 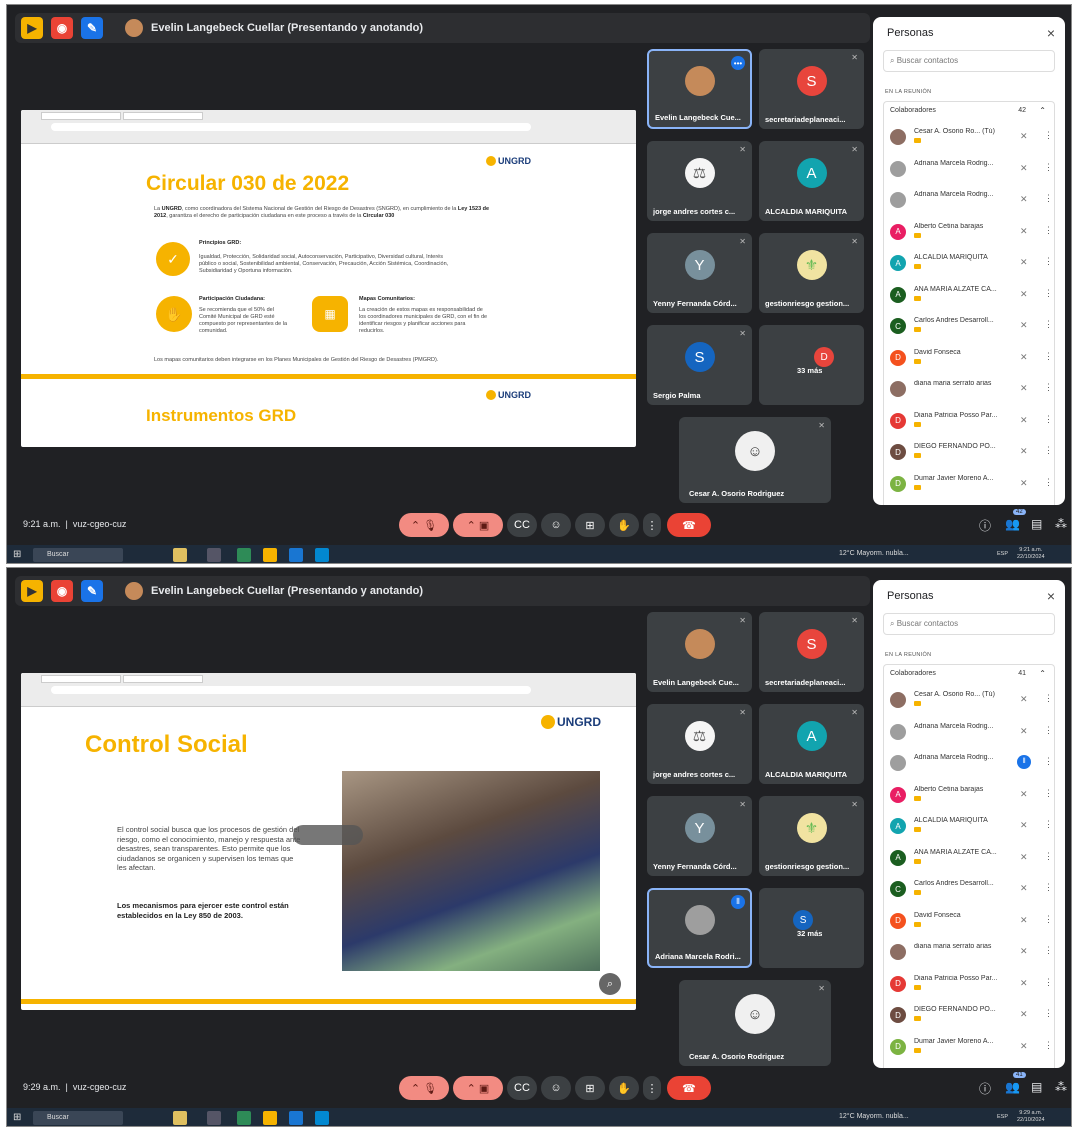 What do you see at coordinates (1031, 554) in the screenshot?
I see `clock: 9:21 a.m. 22/10/2024` at bounding box center [1031, 554].